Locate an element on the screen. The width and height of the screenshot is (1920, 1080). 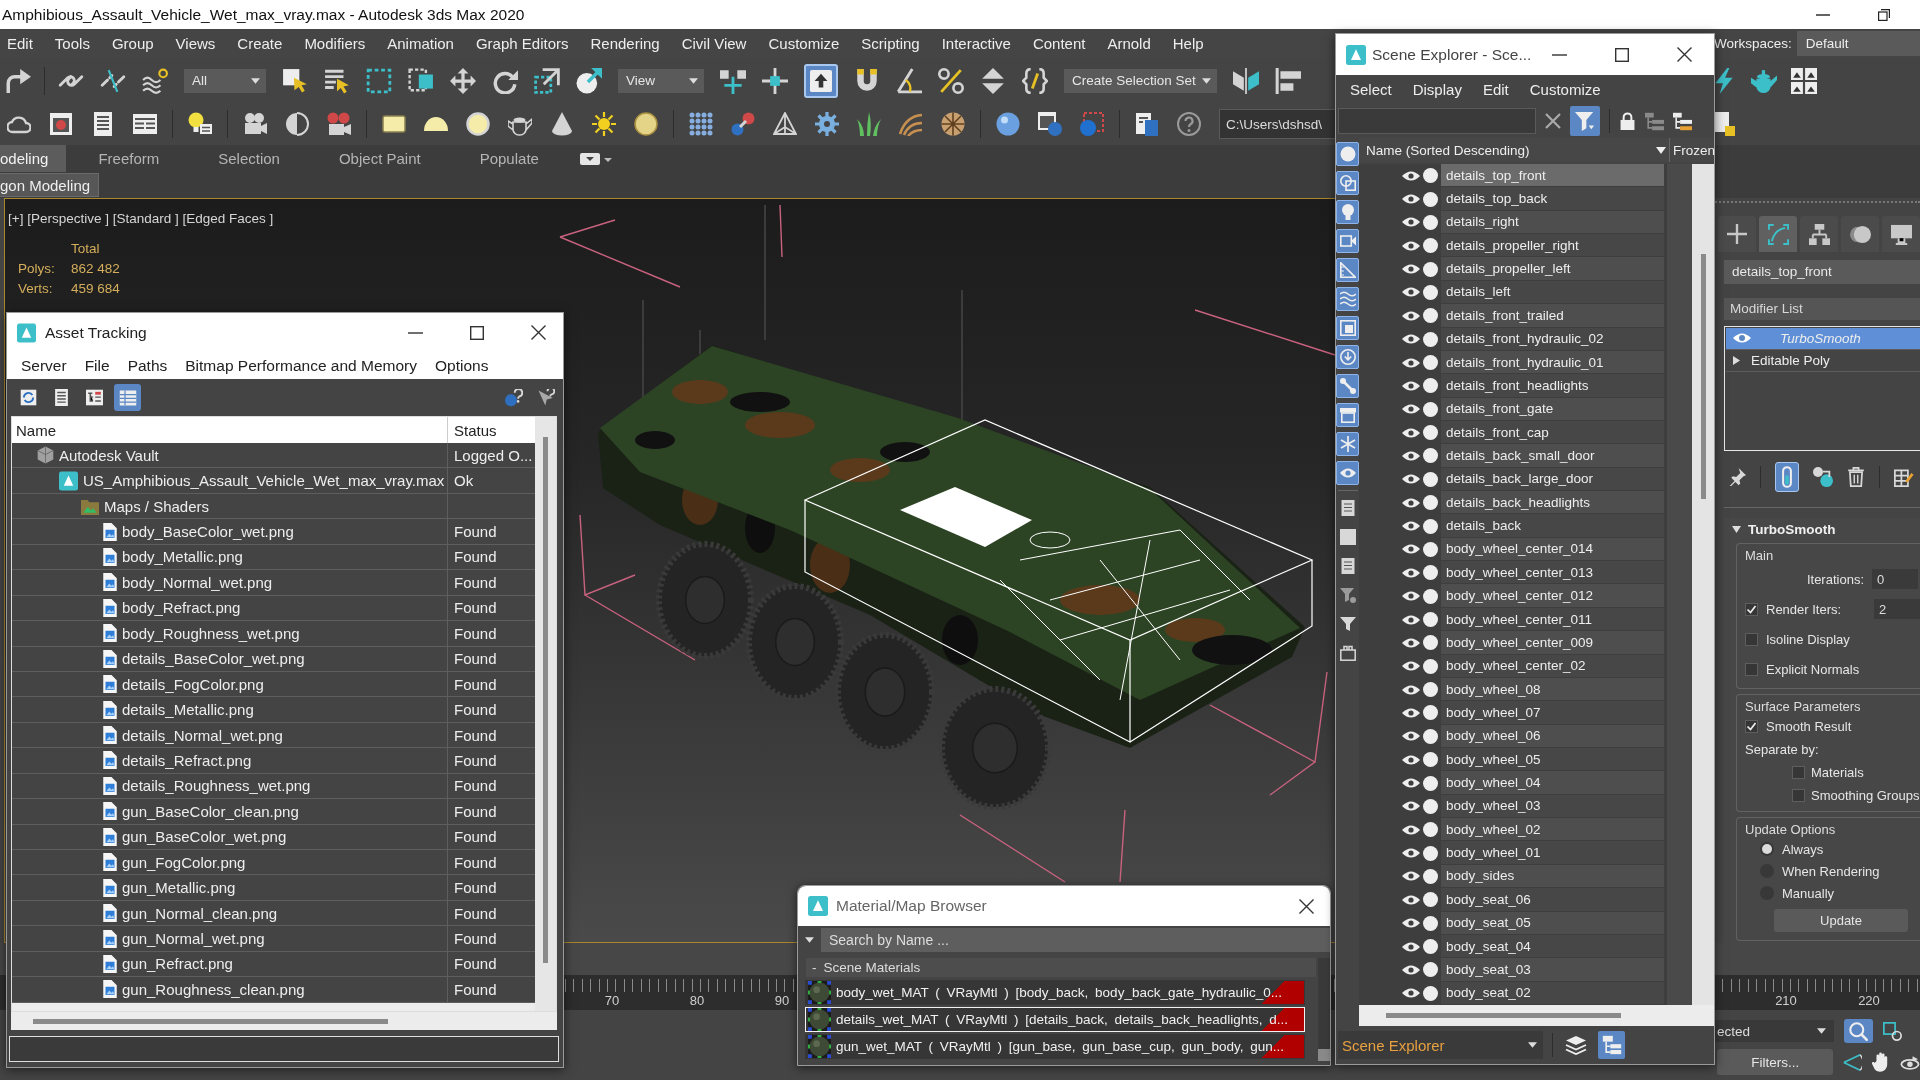
crossing-rectangle-icon is located at coordinates (421, 80).